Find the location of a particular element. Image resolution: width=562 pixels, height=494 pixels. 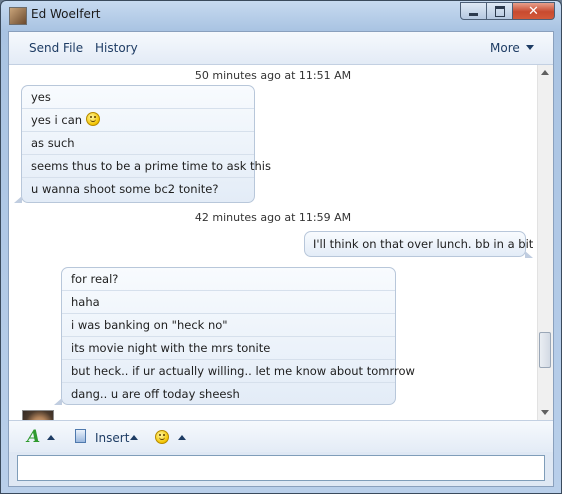

compose-area is located at coordinates (281, 469).